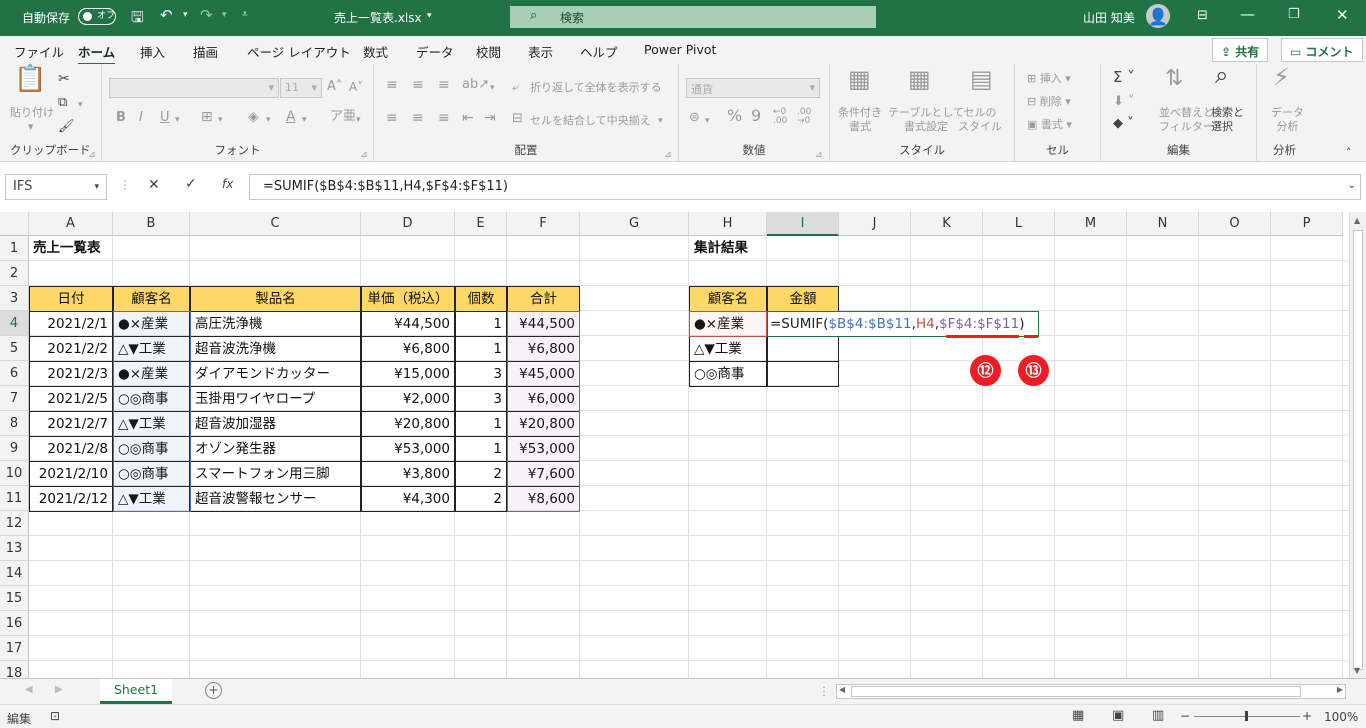 The image size is (1366, 728). What do you see at coordinates (804, 117) in the screenshot?
I see `decrease-decimal-icon: .00 →0` at bounding box center [804, 117].